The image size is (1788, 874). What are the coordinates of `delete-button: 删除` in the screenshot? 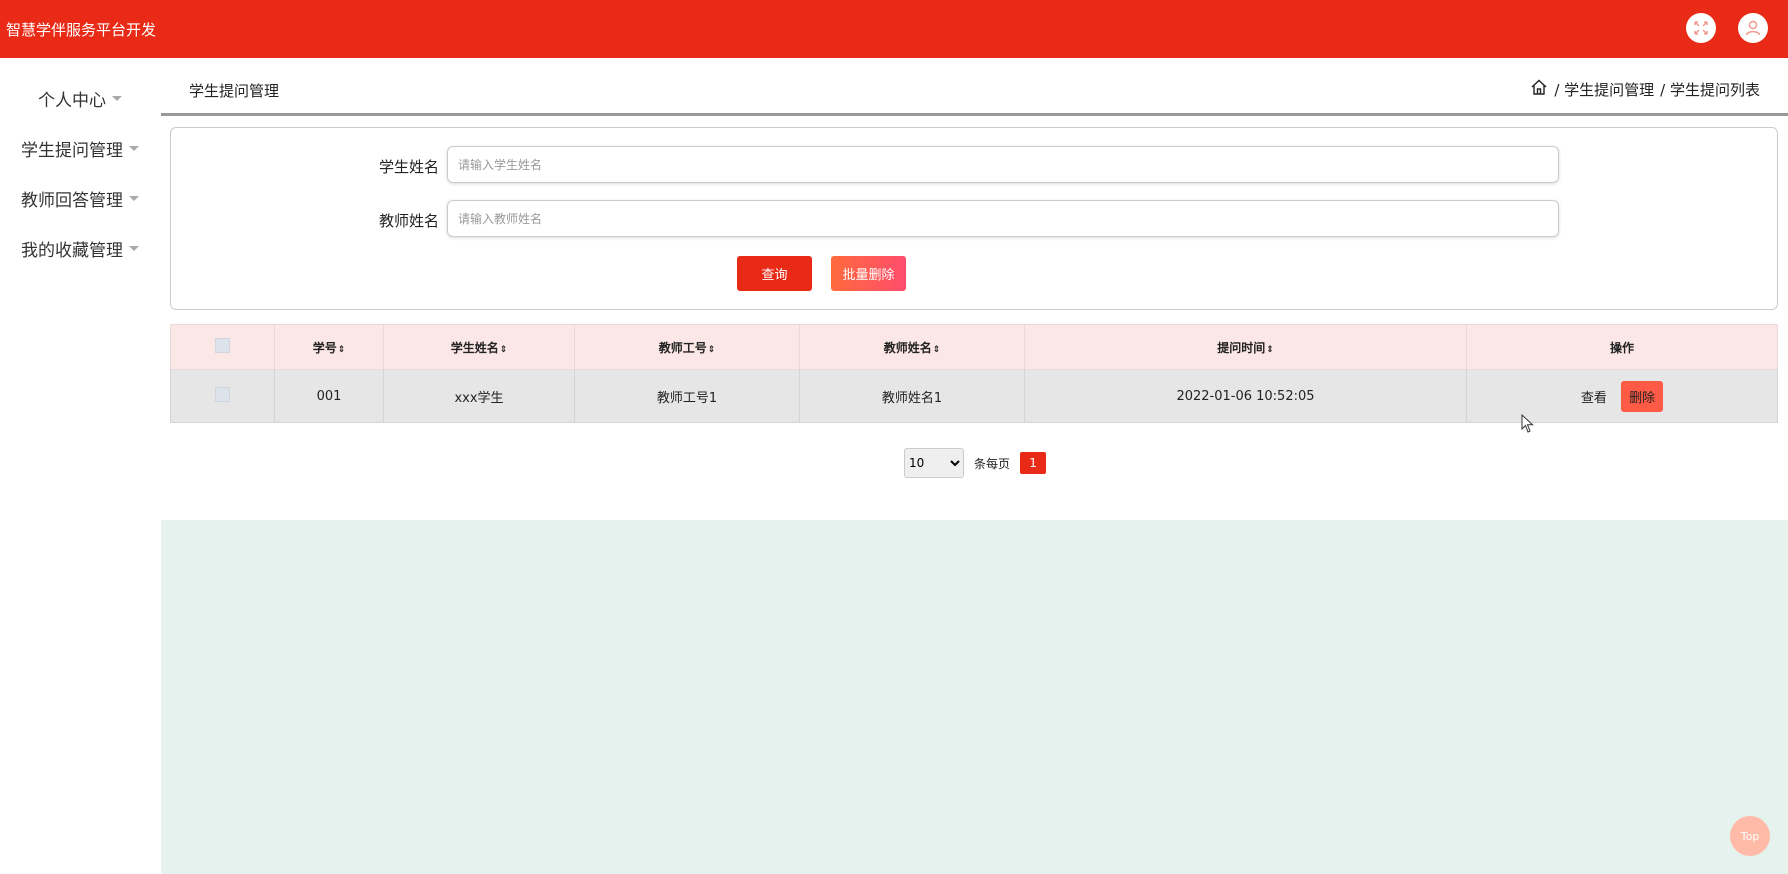 It's located at (1642, 396).